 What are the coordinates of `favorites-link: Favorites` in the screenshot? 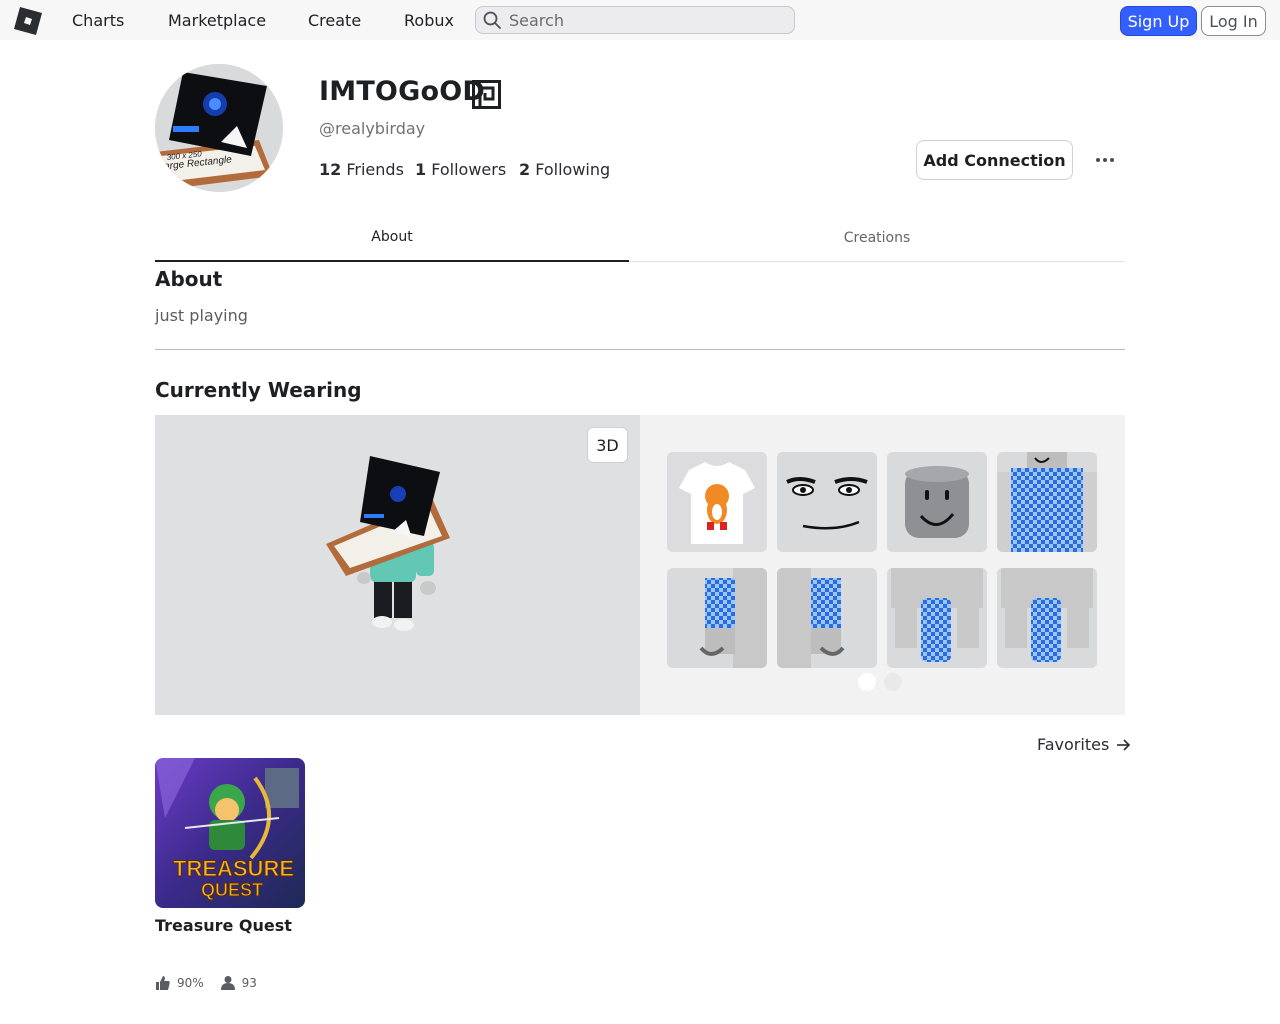 It's located at (1084, 744).